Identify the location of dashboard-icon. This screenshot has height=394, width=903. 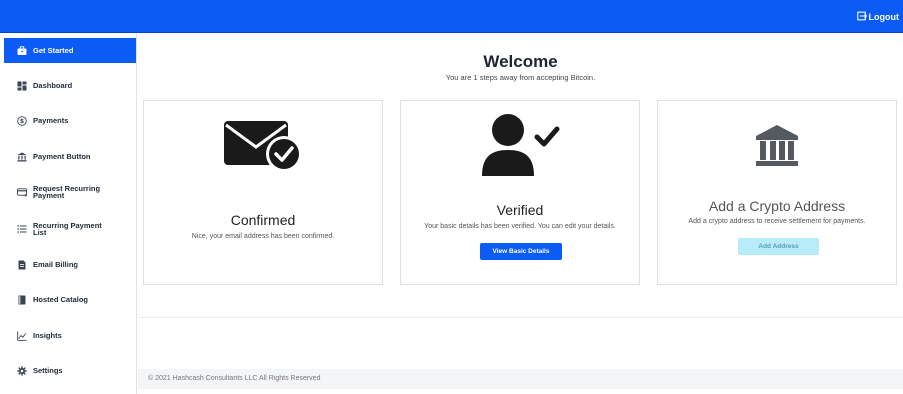
(22, 86).